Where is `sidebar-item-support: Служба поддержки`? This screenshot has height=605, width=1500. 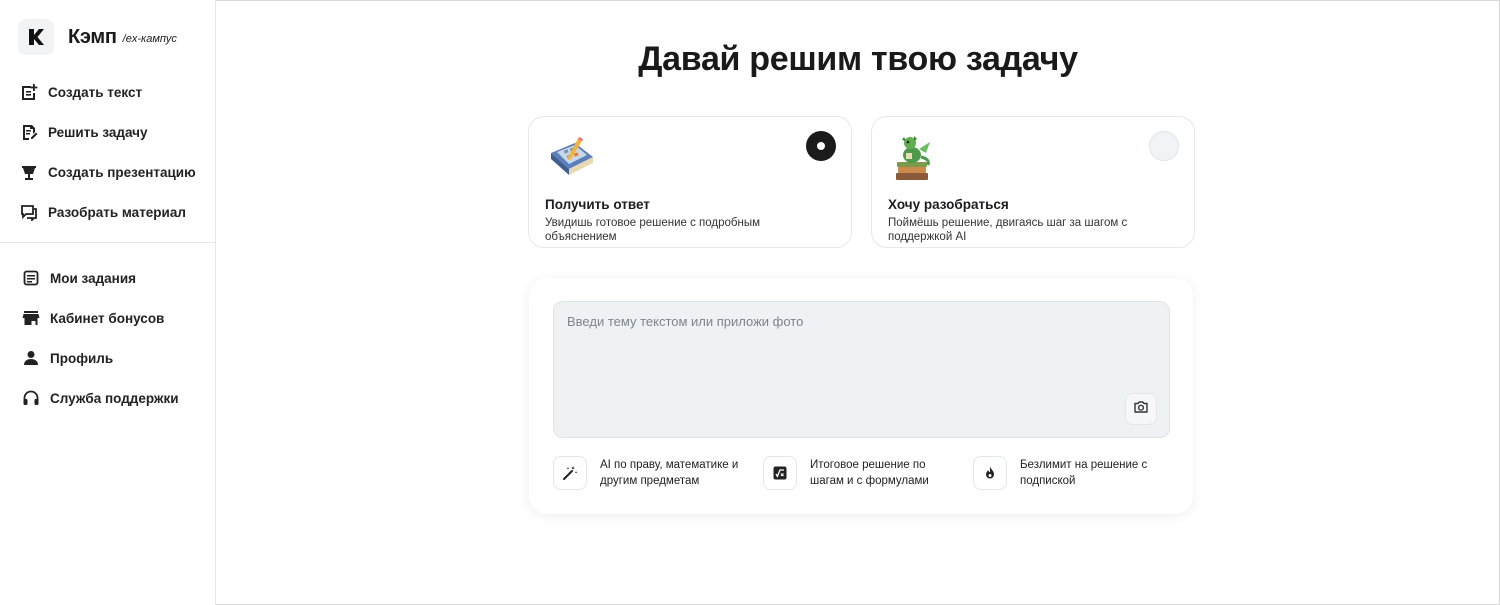 sidebar-item-support: Служба поддержки is located at coordinates (107, 398).